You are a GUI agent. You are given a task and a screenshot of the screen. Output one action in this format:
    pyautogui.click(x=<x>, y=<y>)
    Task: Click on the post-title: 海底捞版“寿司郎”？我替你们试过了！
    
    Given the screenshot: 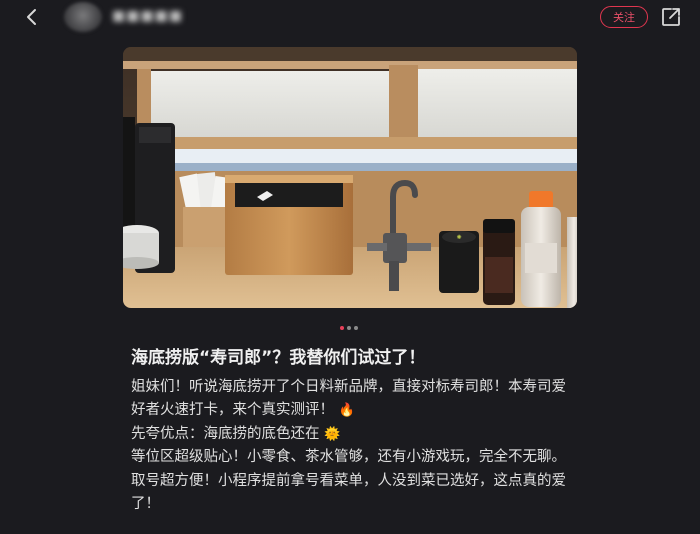 What is the action you would take?
    pyautogui.click(x=278, y=358)
    